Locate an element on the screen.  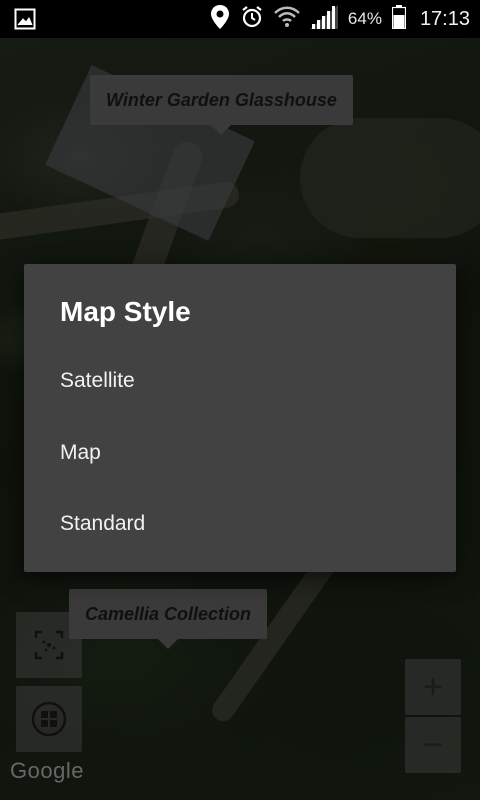
alarm-clock-icon is located at coordinates (252, 19).